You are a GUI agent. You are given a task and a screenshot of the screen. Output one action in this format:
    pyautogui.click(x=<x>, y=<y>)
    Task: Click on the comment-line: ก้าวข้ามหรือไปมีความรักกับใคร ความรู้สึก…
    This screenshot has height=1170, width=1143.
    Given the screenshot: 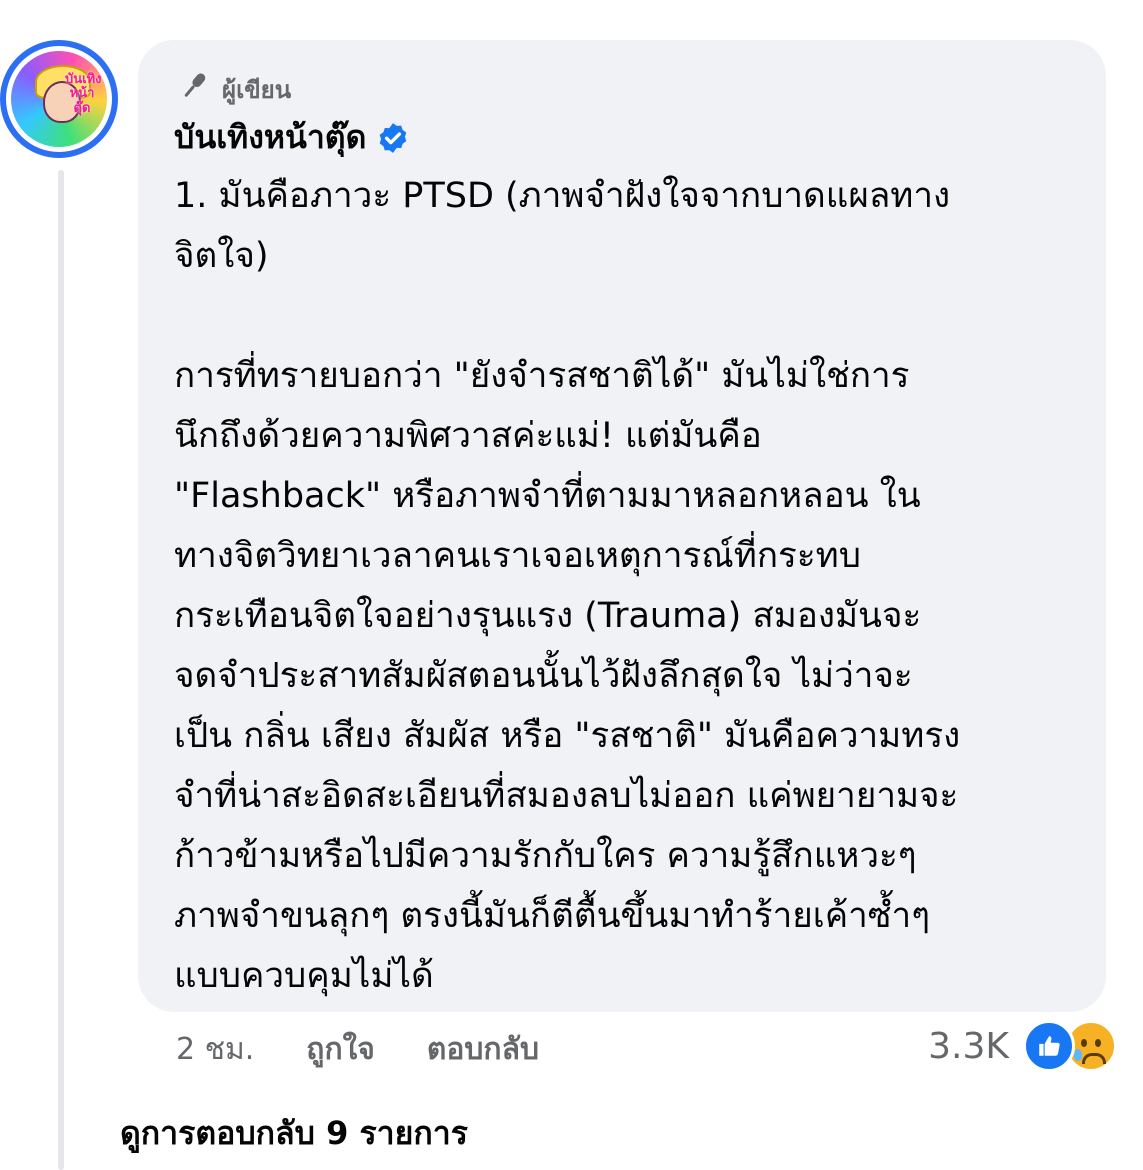 What is the action you would take?
    pyautogui.click(x=545, y=856)
    